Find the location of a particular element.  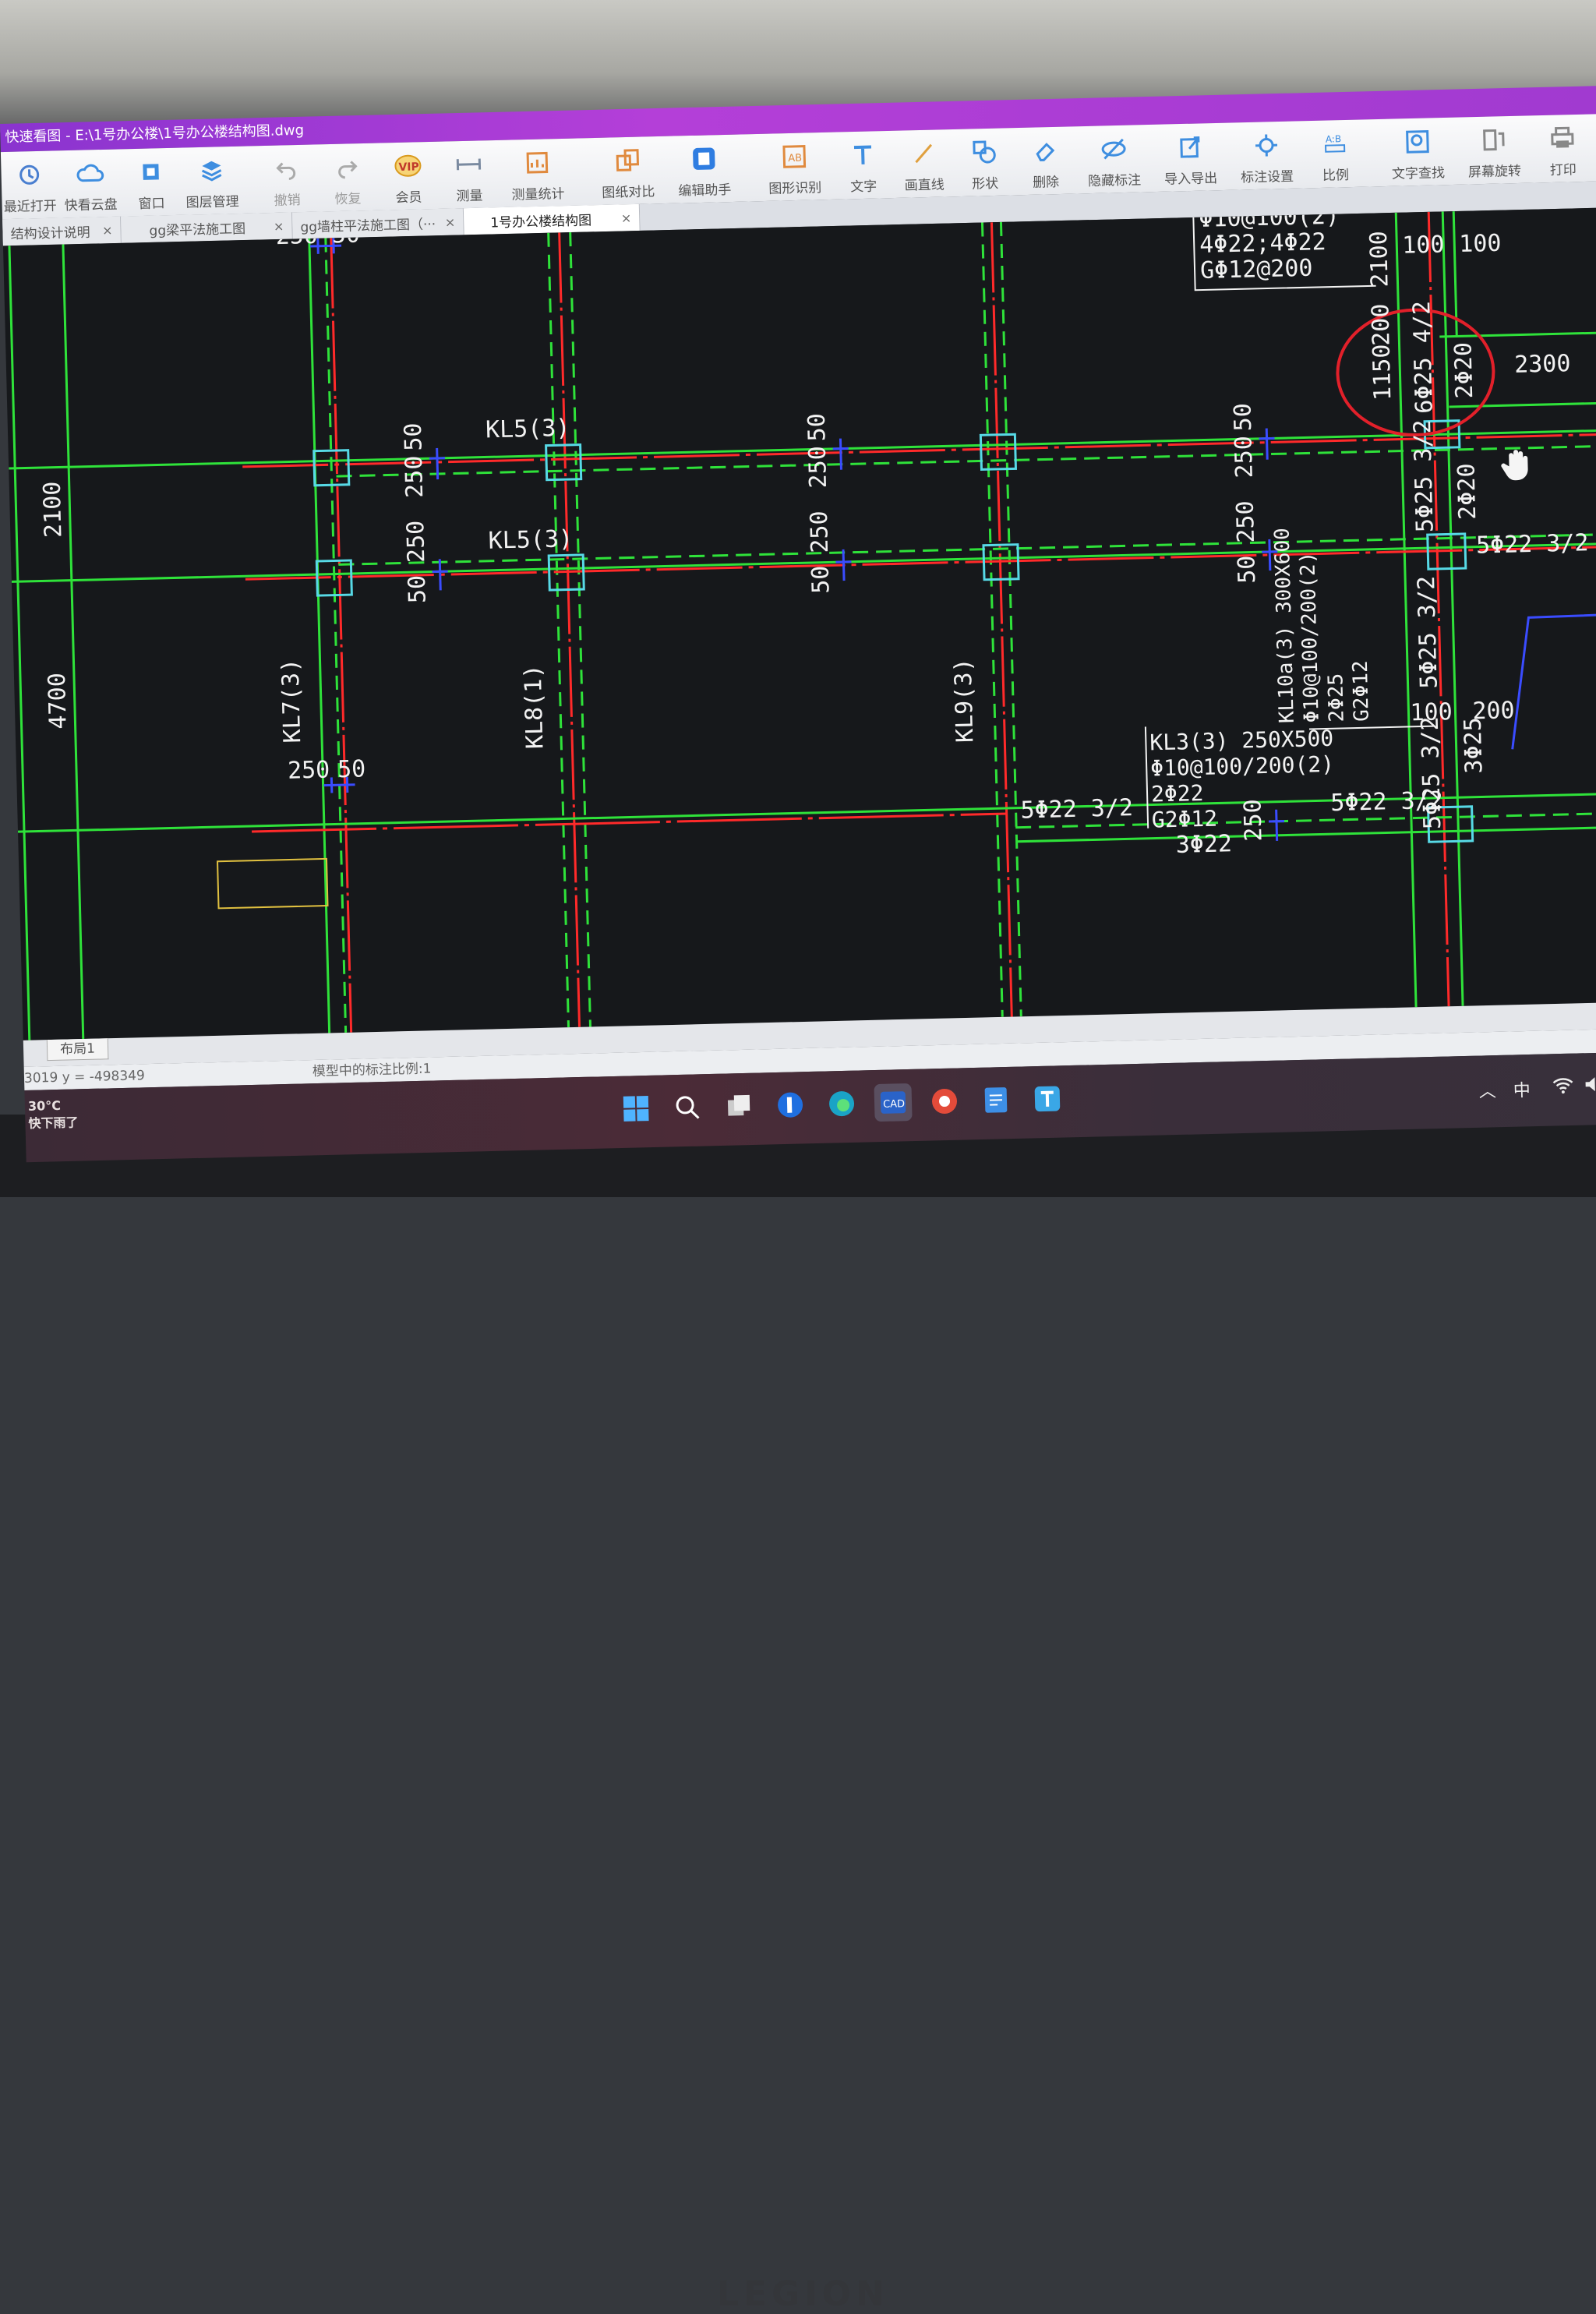

scale-button: A:B 比例 is located at coordinates (1335, 154).